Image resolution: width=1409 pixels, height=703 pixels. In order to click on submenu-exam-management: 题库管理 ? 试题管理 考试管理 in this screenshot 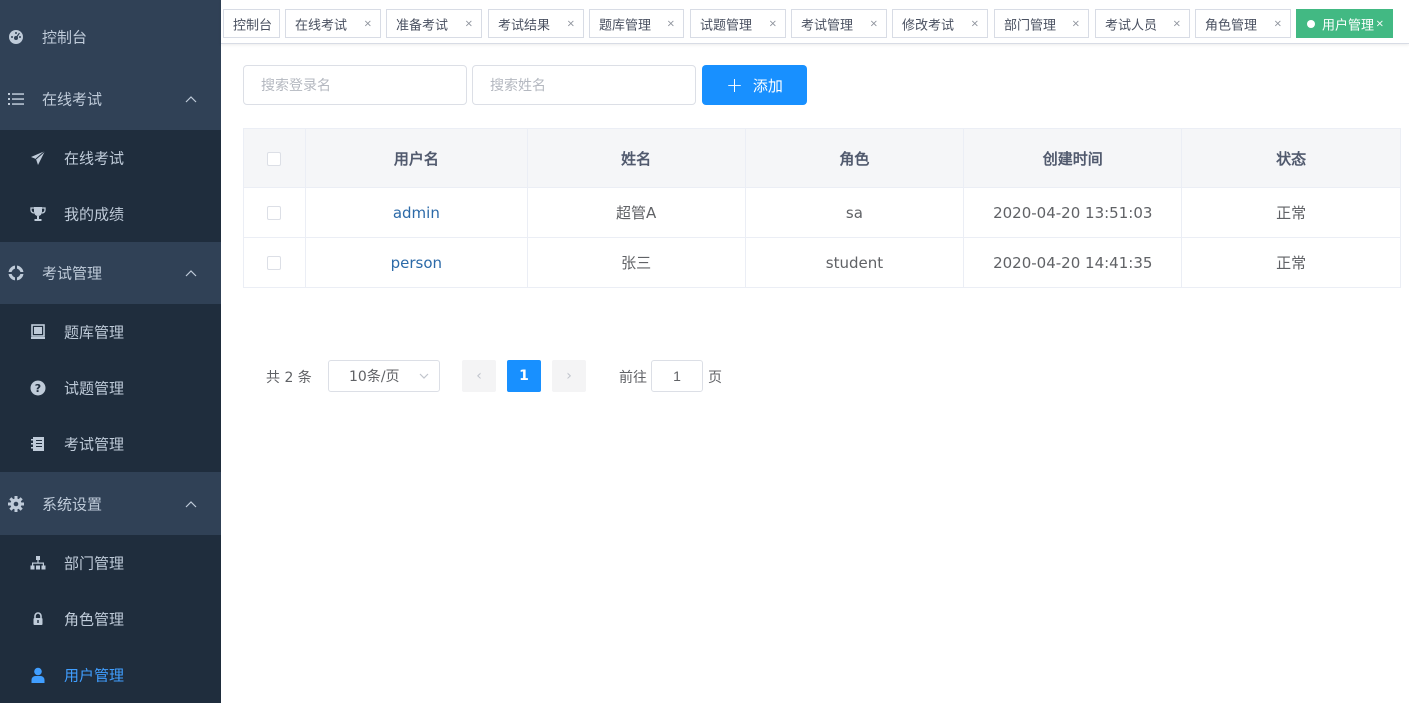, I will do `click(110, 388)`.